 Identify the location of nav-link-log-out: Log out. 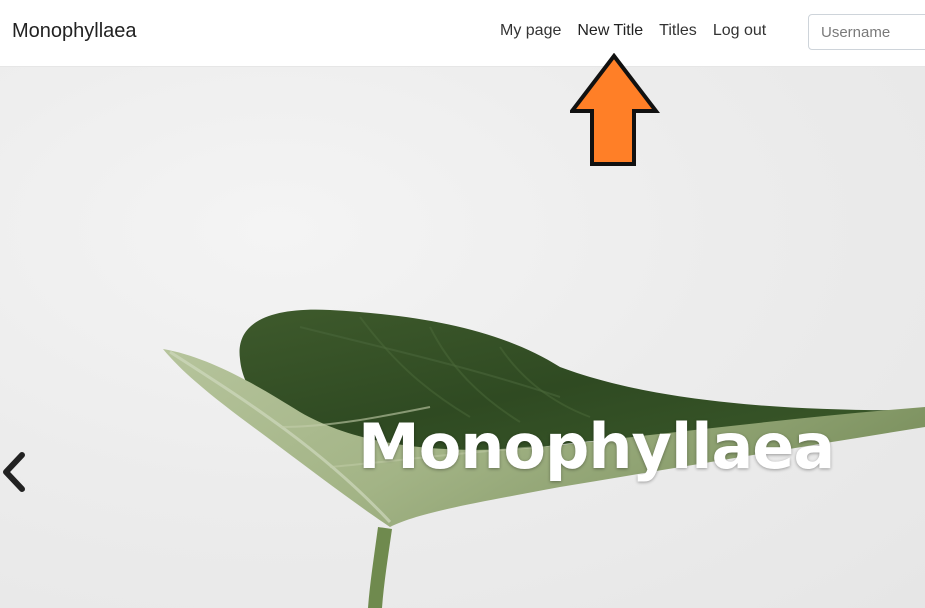
(739, 31).